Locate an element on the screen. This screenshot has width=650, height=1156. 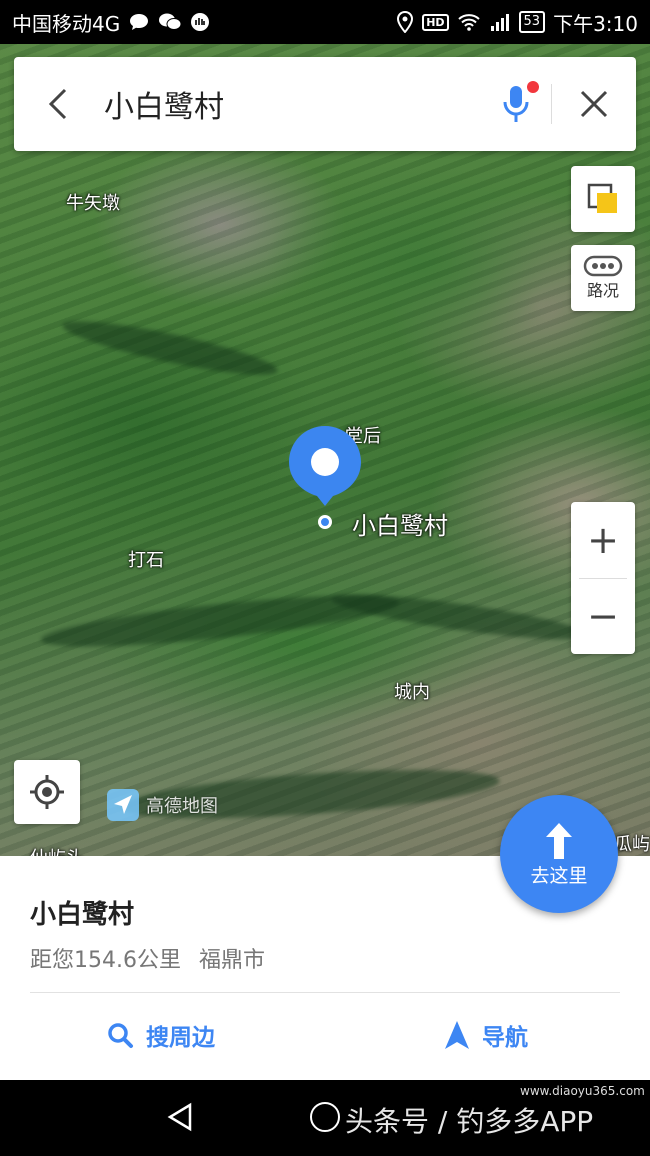
amap-logo: 高德地图 is located at coordinates (162, 805).